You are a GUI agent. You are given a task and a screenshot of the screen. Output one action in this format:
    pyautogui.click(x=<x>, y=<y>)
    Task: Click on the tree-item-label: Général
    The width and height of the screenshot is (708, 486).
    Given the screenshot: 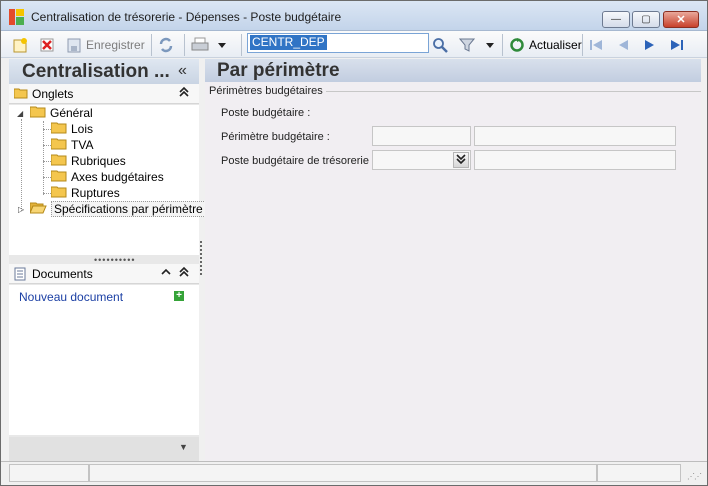 What is the action you would take?
    pyautogui.click(x=71, y=113)
    